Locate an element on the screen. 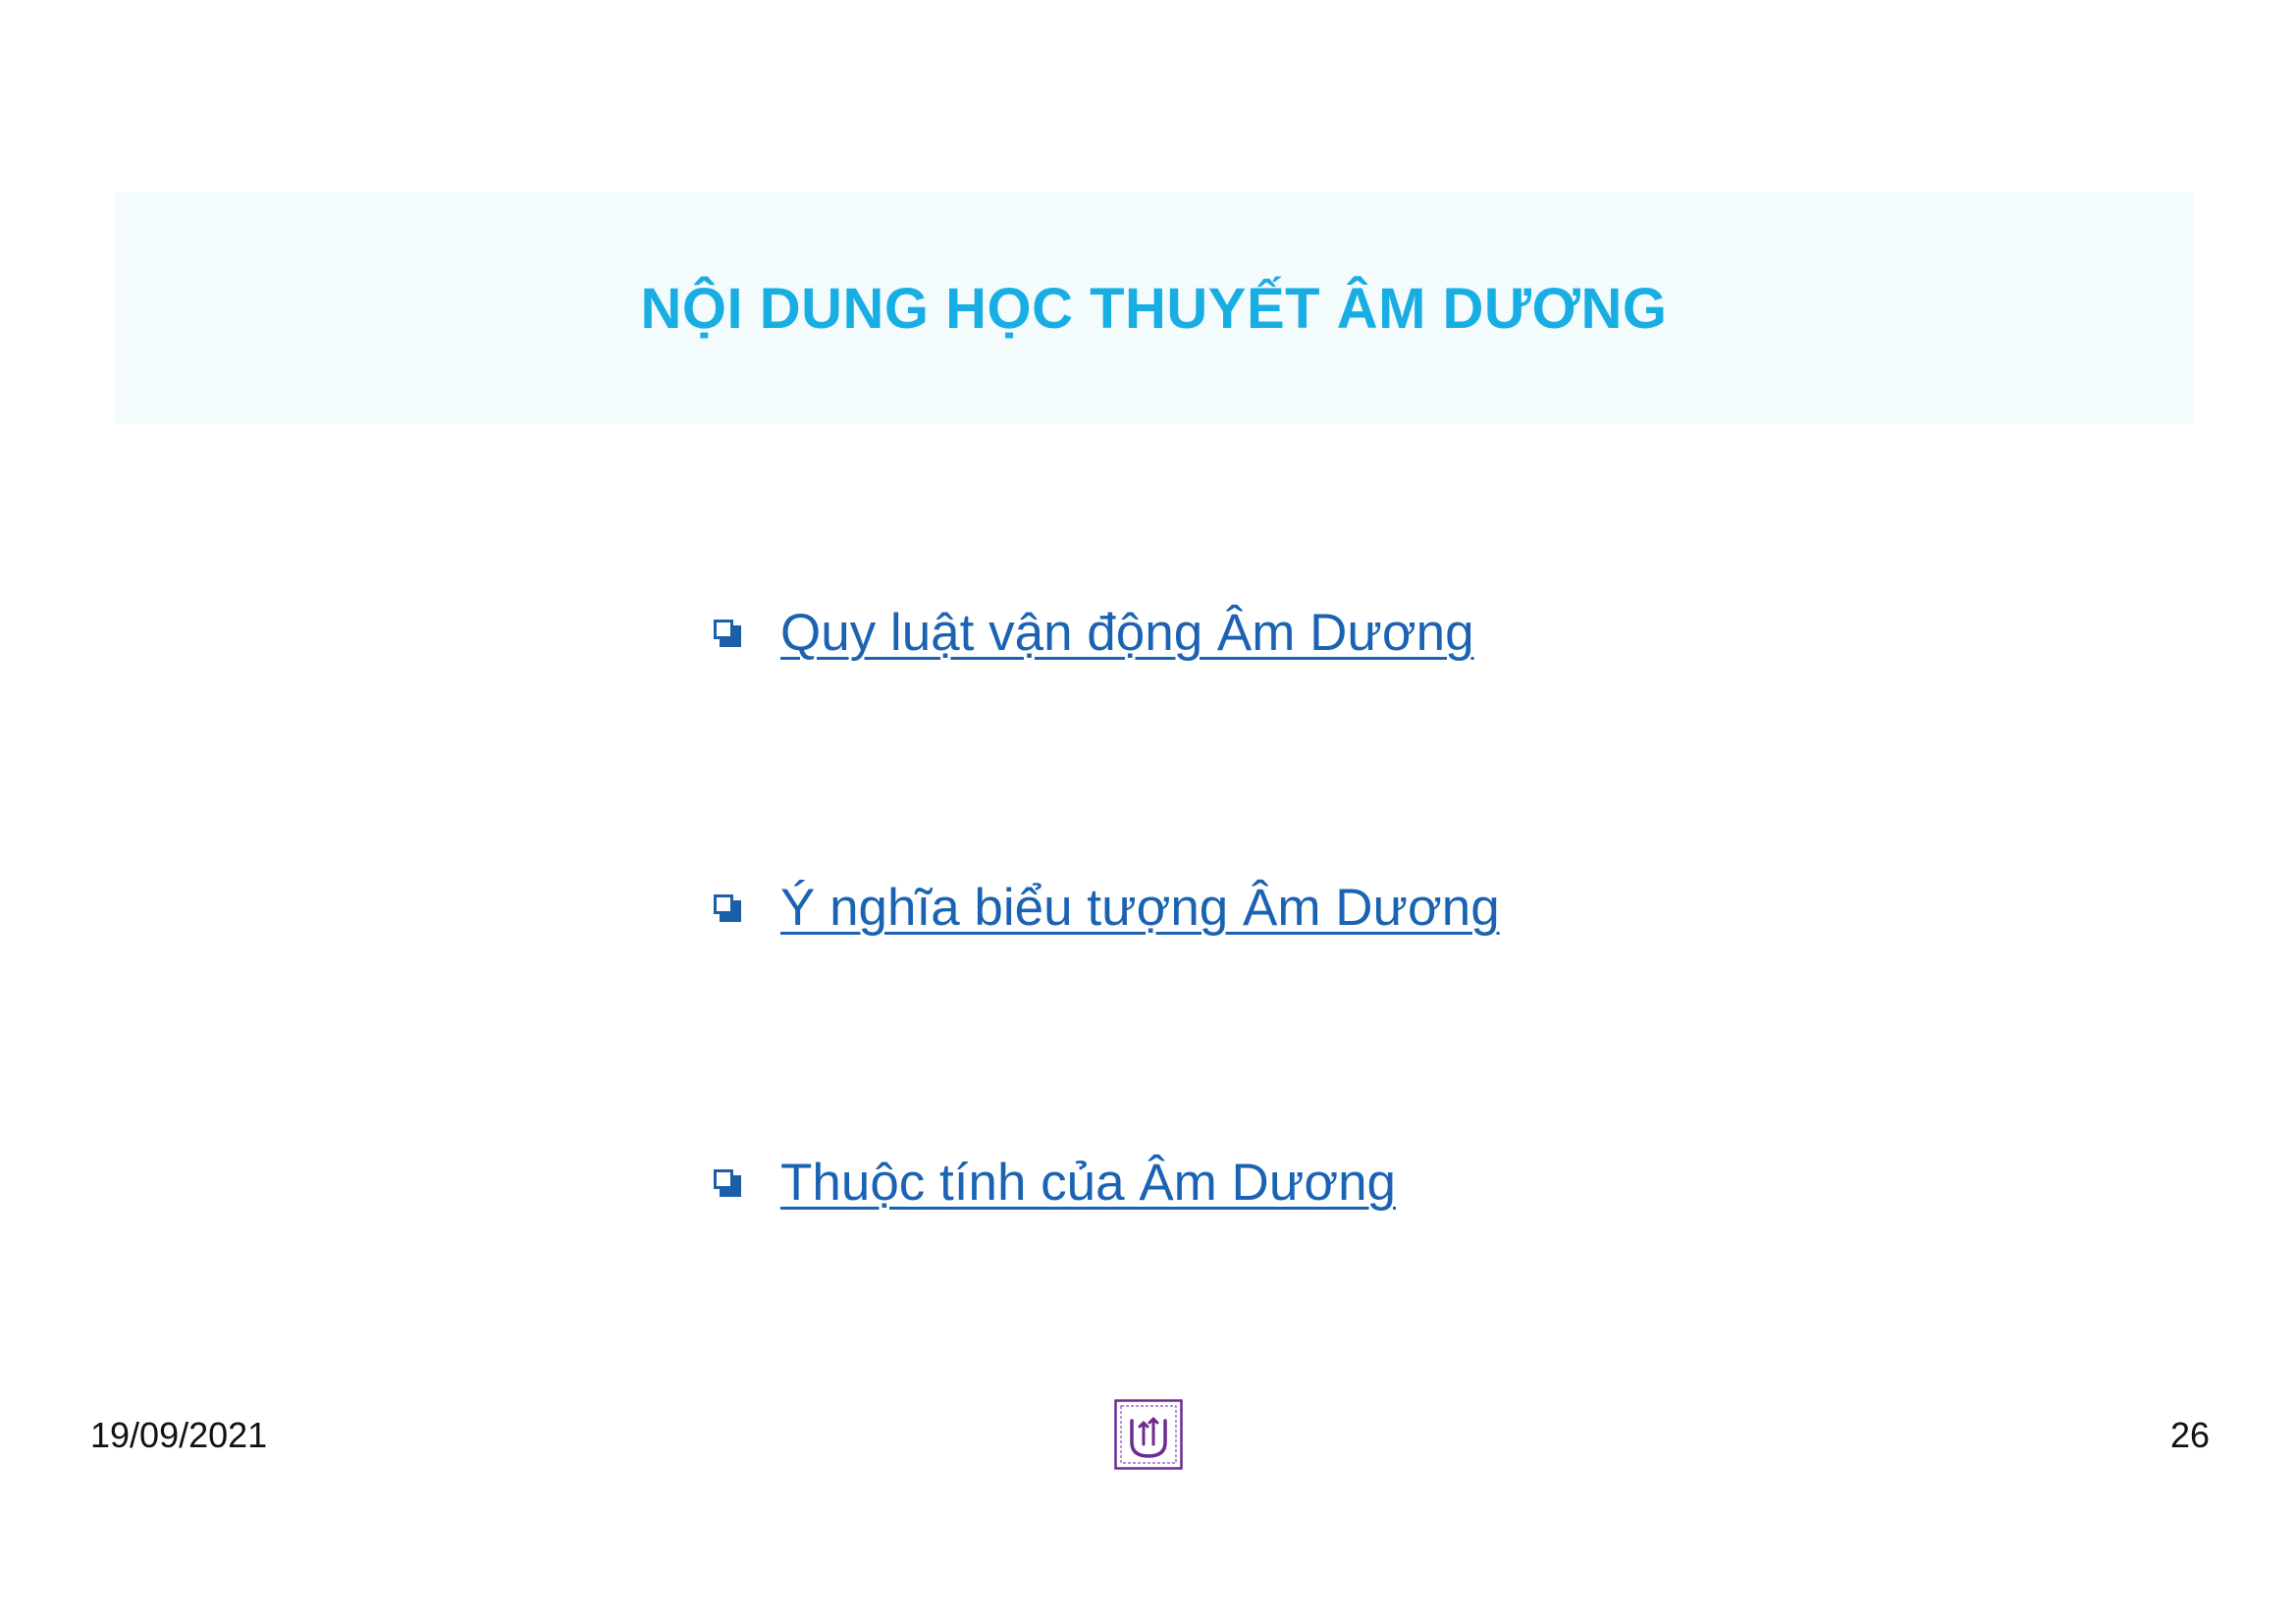 This screenshot has height=1623, width=2296. link-y-nghia-bieu-tuong: Ý nghĩa biểu tượng Âm Dương is located at coordinates (1140, 908).